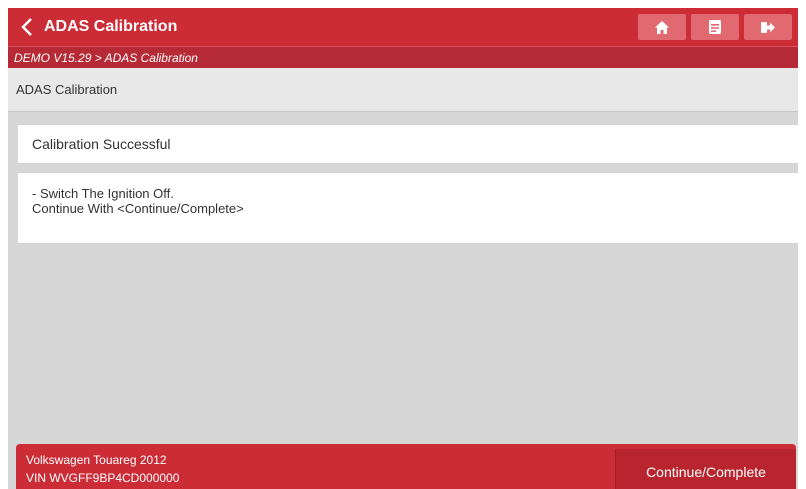  Describe the element at coordinates (403, 57) in the screenshot. I see `breadcrumb: DEMO V15.29 > ADAS Calibration` at that location.